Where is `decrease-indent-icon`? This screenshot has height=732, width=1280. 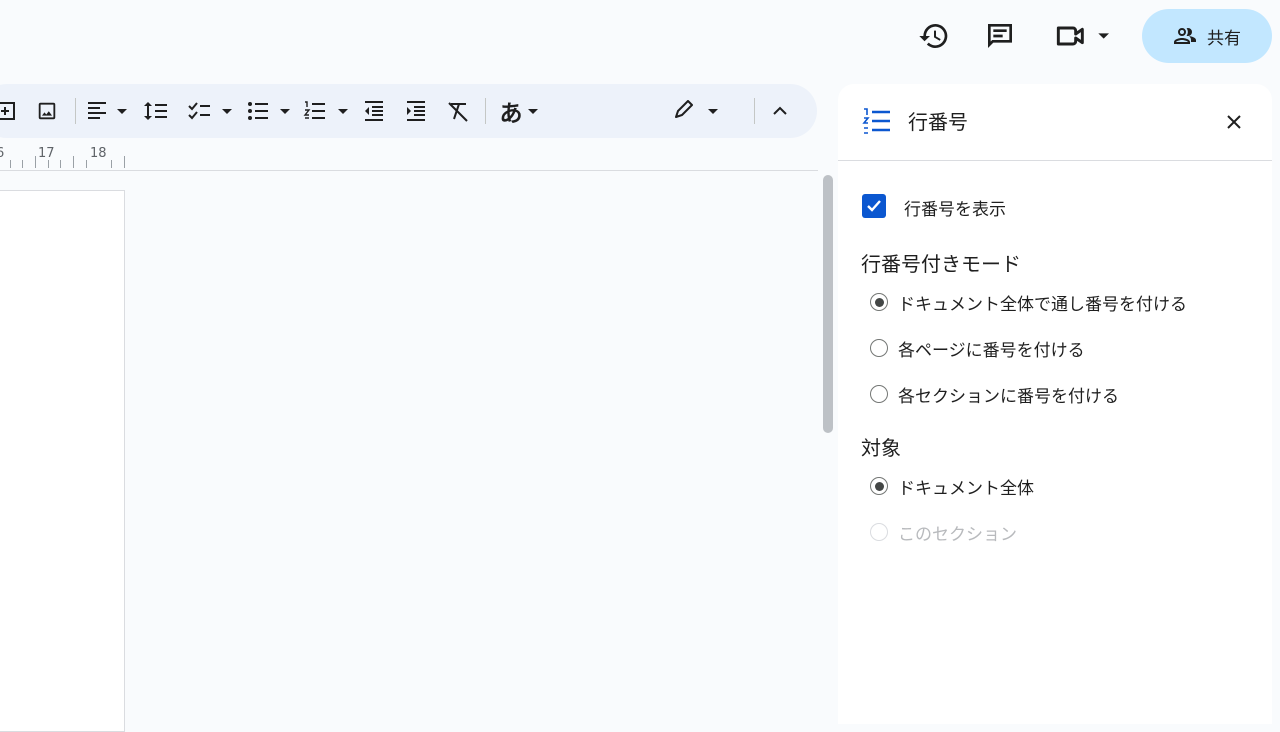
decrease-indent-icon is located at coordinates (374, 111).